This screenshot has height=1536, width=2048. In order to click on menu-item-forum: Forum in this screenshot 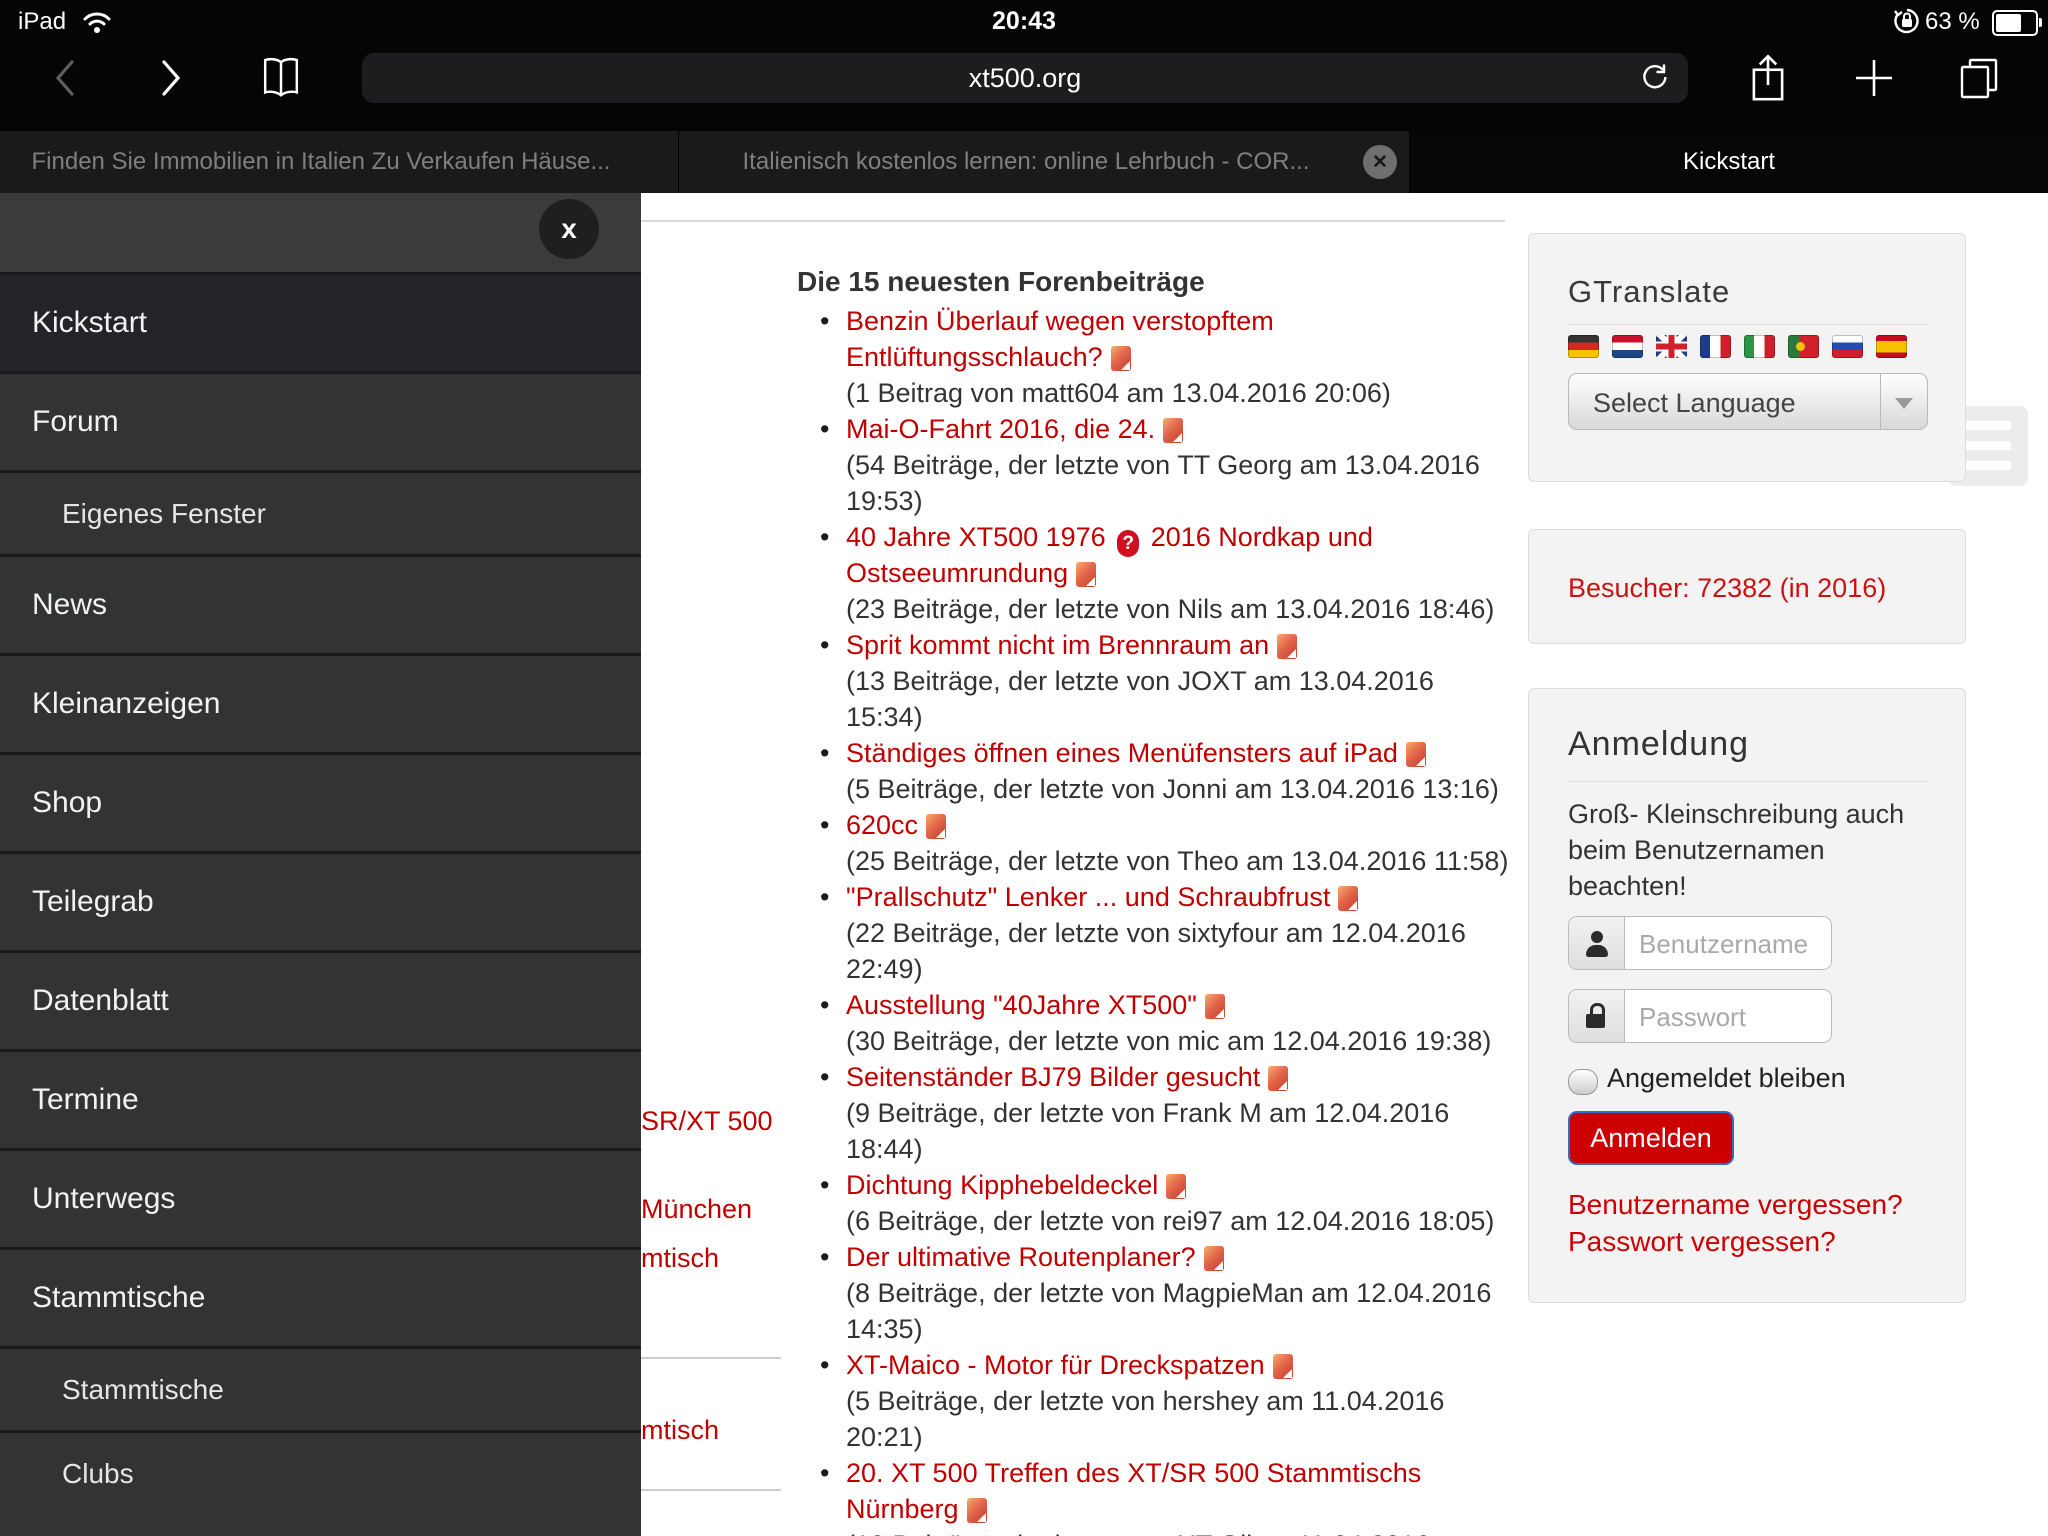, I will do `click(320, 420)`.